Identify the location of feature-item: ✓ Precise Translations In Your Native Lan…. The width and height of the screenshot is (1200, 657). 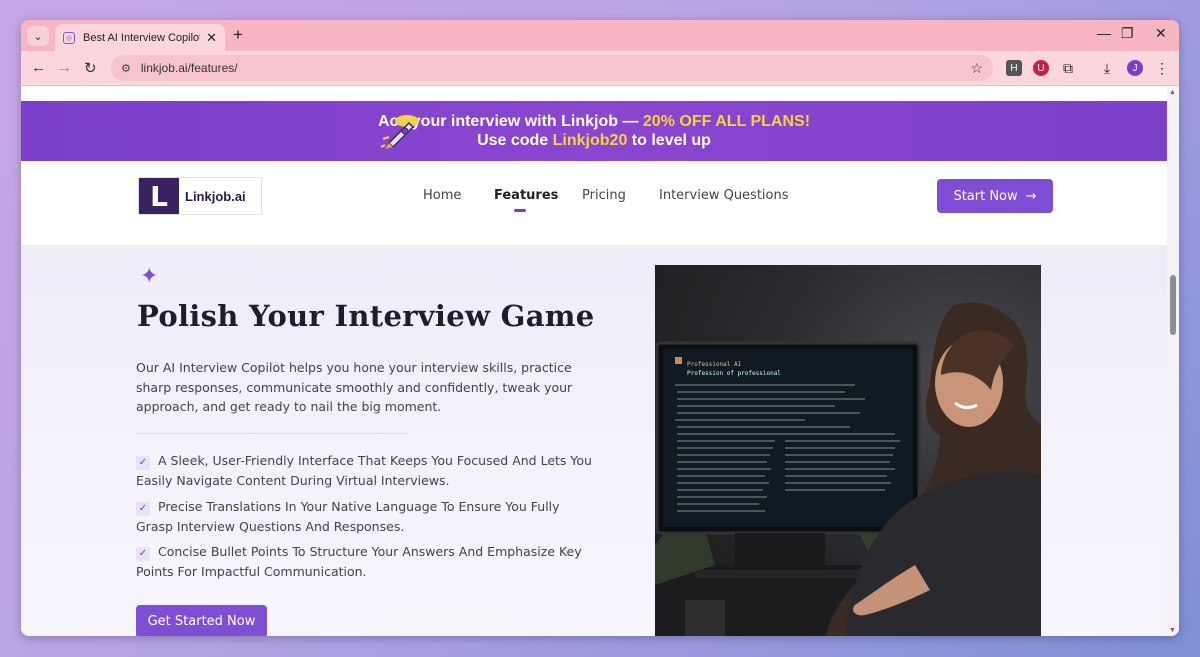
(366, 517).